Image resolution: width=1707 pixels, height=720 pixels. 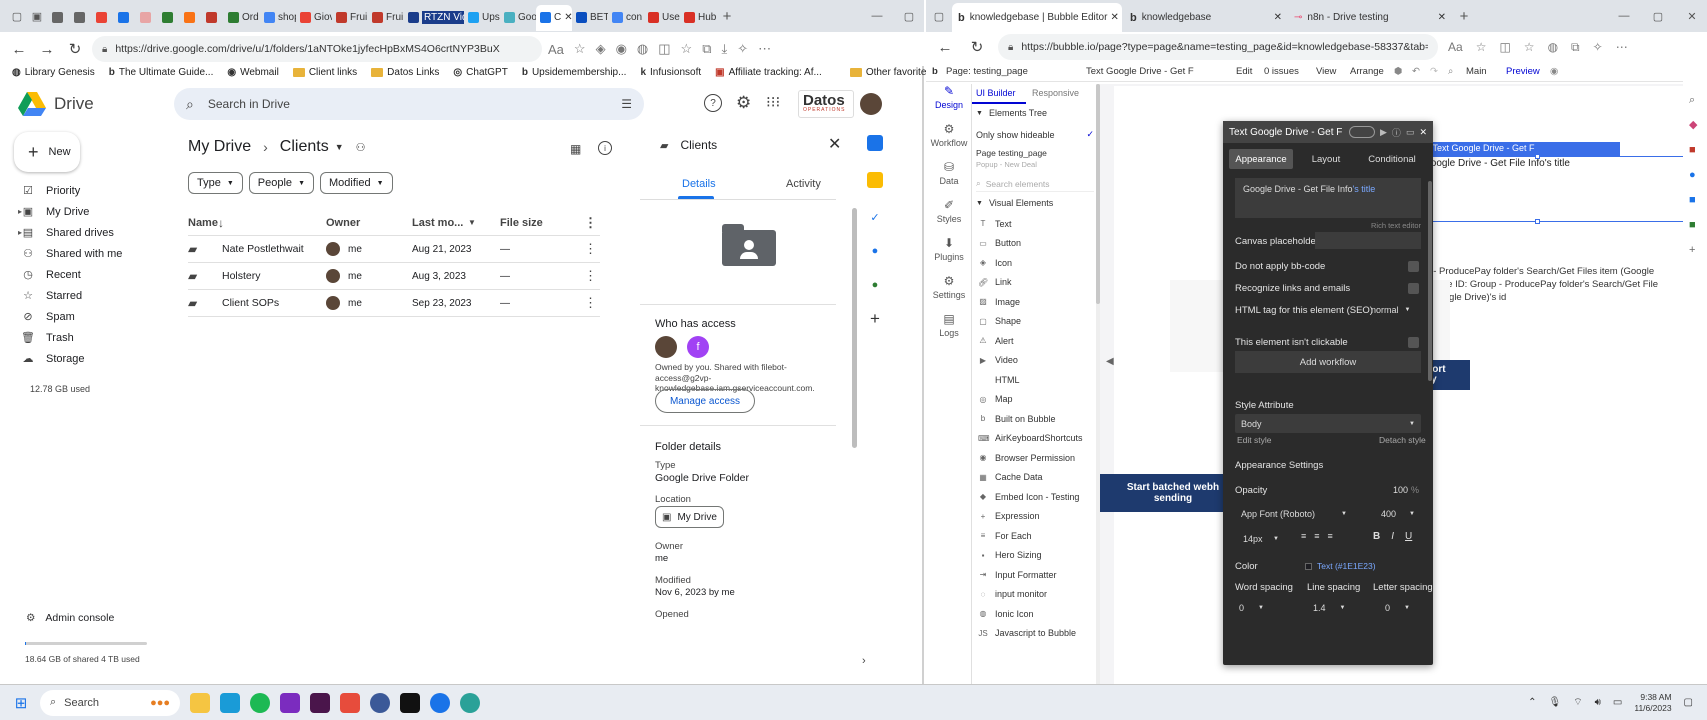 What do you see at coordinates (203, 223) in the screenshot?
I see `col-name: Name` at bounding box center [203, 223].